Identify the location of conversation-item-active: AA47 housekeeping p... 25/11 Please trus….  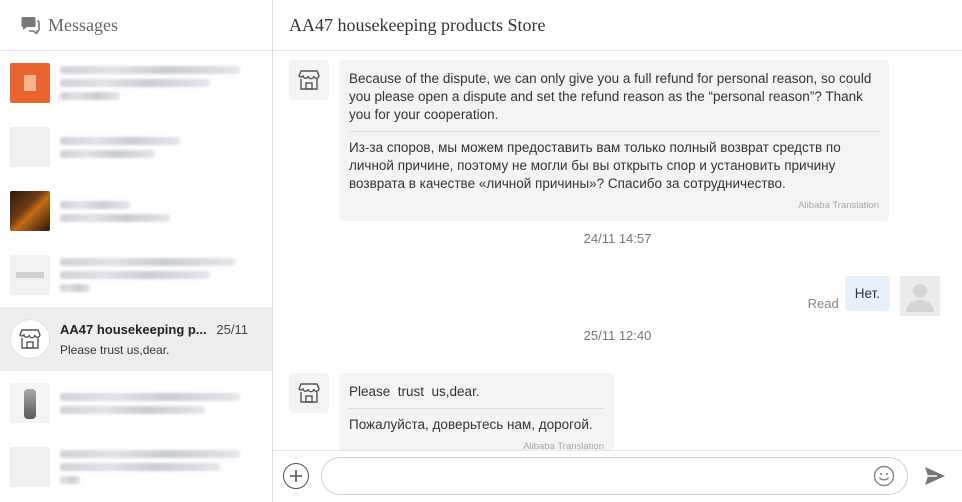
(136, 339).